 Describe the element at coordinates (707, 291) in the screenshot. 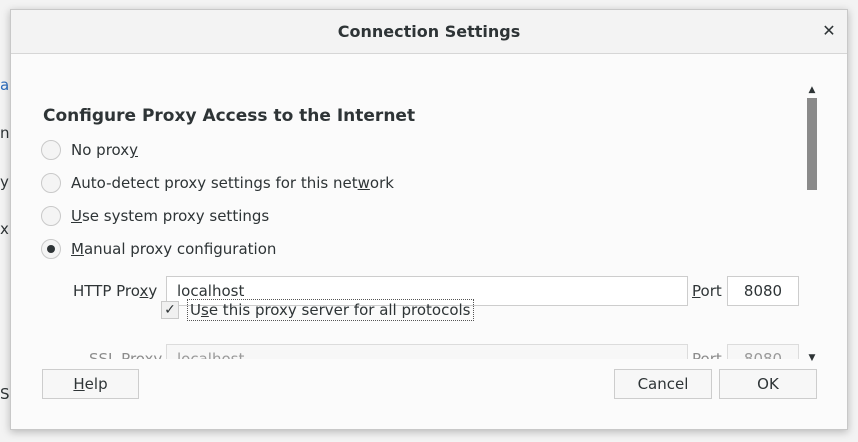

I see `http-port-label: Port` at that location.